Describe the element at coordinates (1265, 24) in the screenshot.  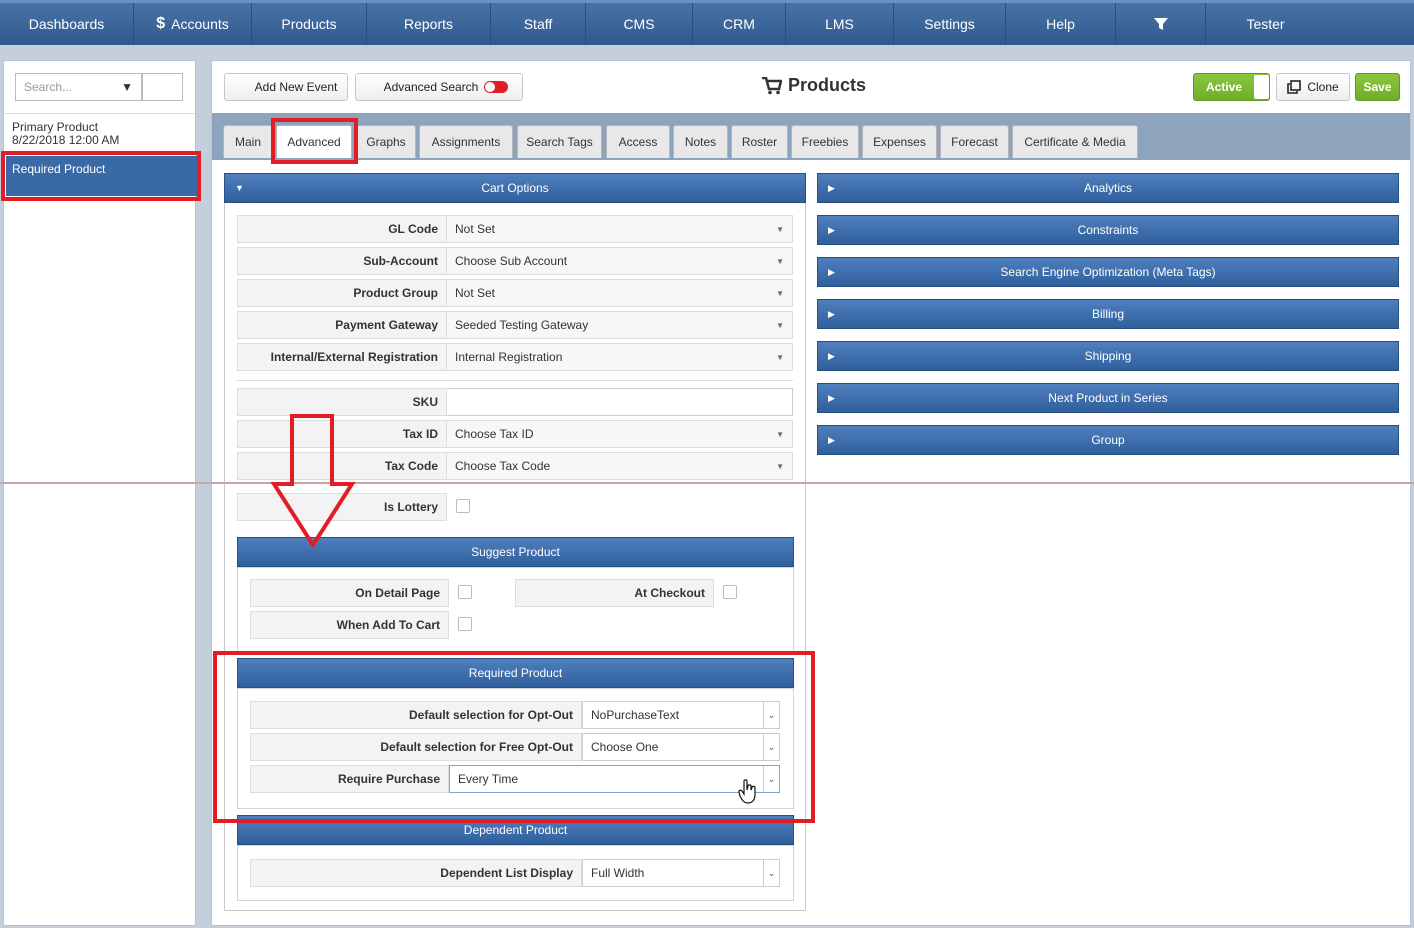
I see `user-menu: Tester` at that location.